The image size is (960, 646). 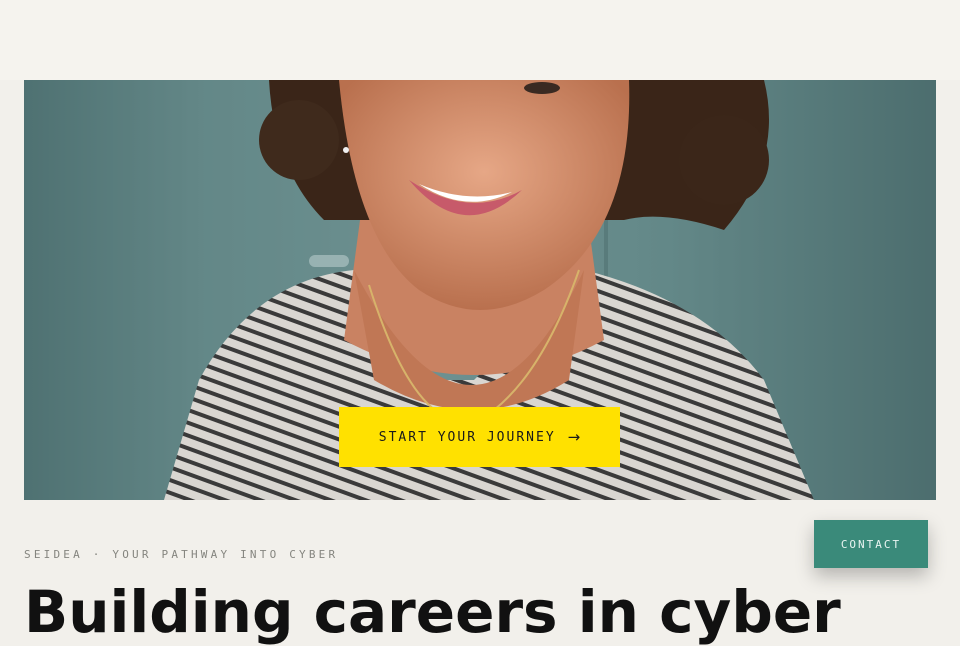 I want to click on arrow-right-icon: →, so click(x=574, y=437).